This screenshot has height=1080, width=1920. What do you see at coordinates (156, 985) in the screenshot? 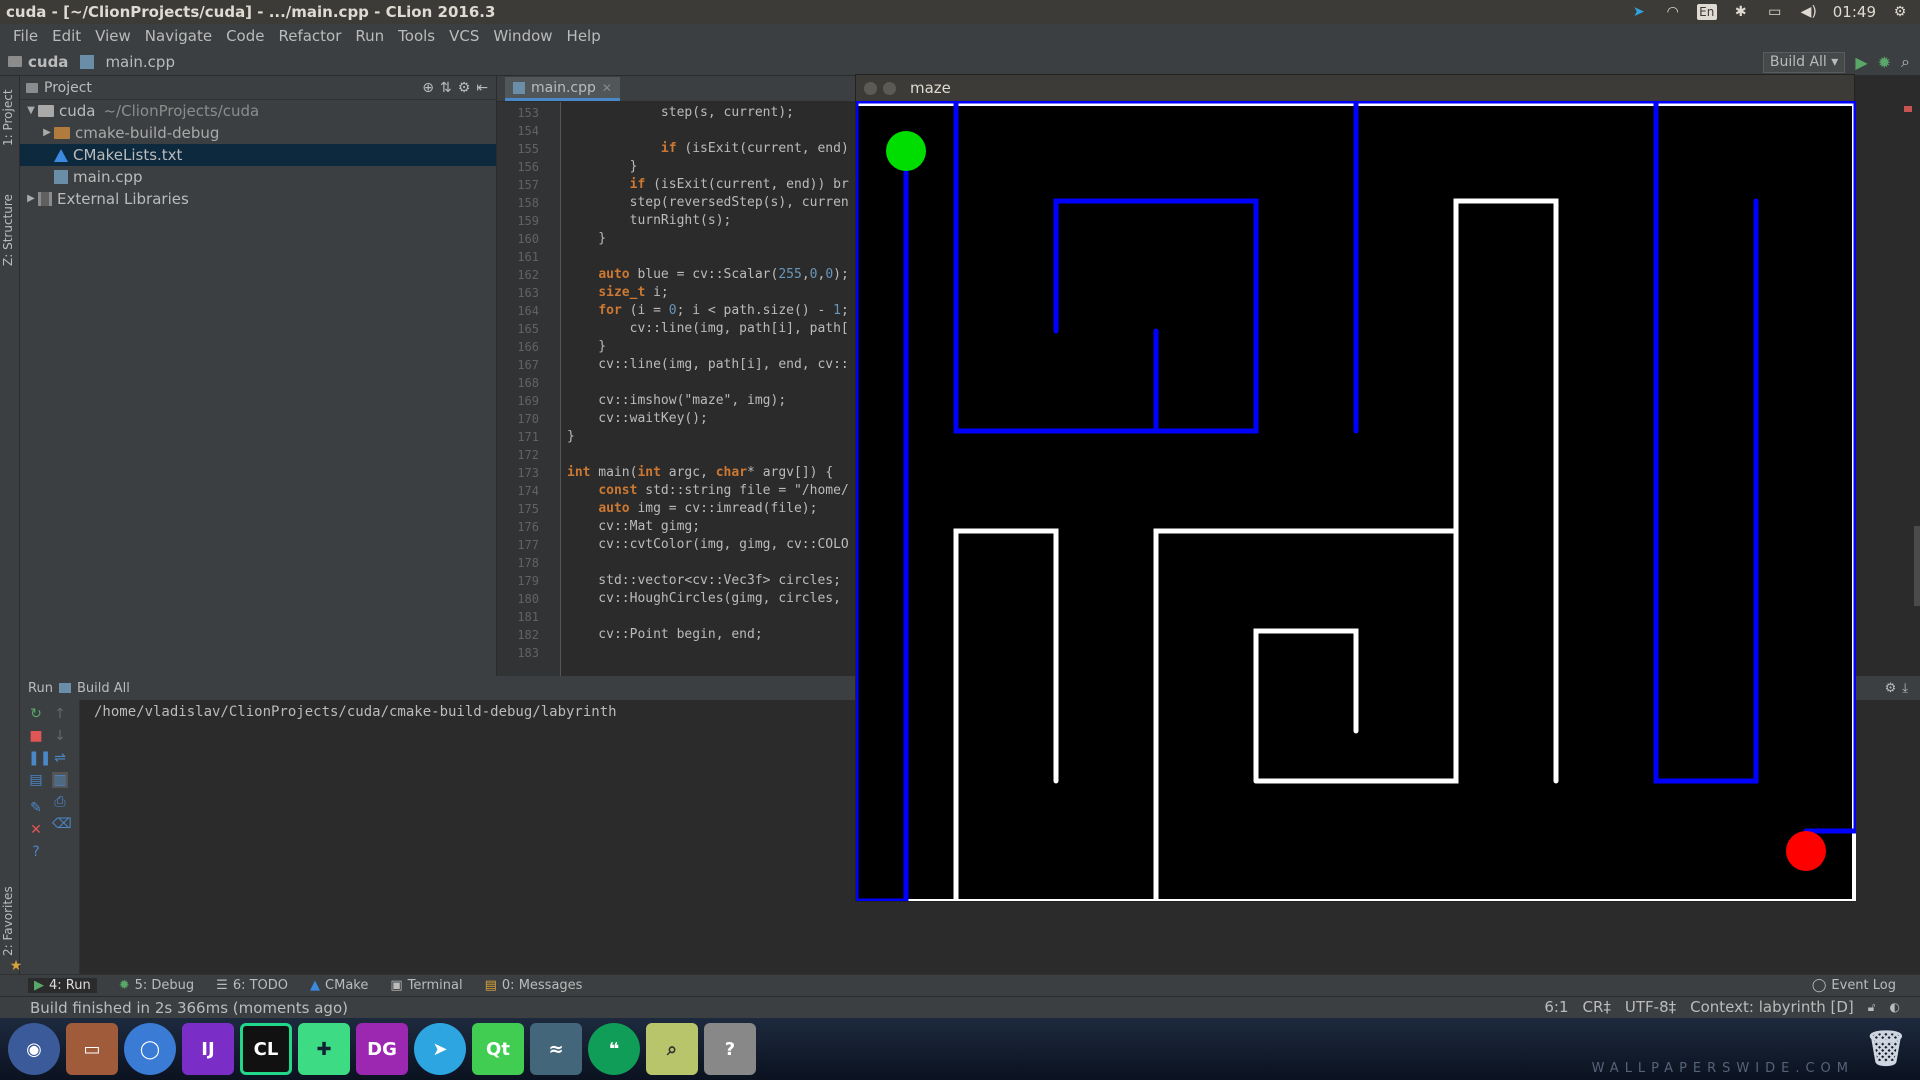
I see `tool-debug: ✹ 5: Debug` at bounding box center [156, 985].